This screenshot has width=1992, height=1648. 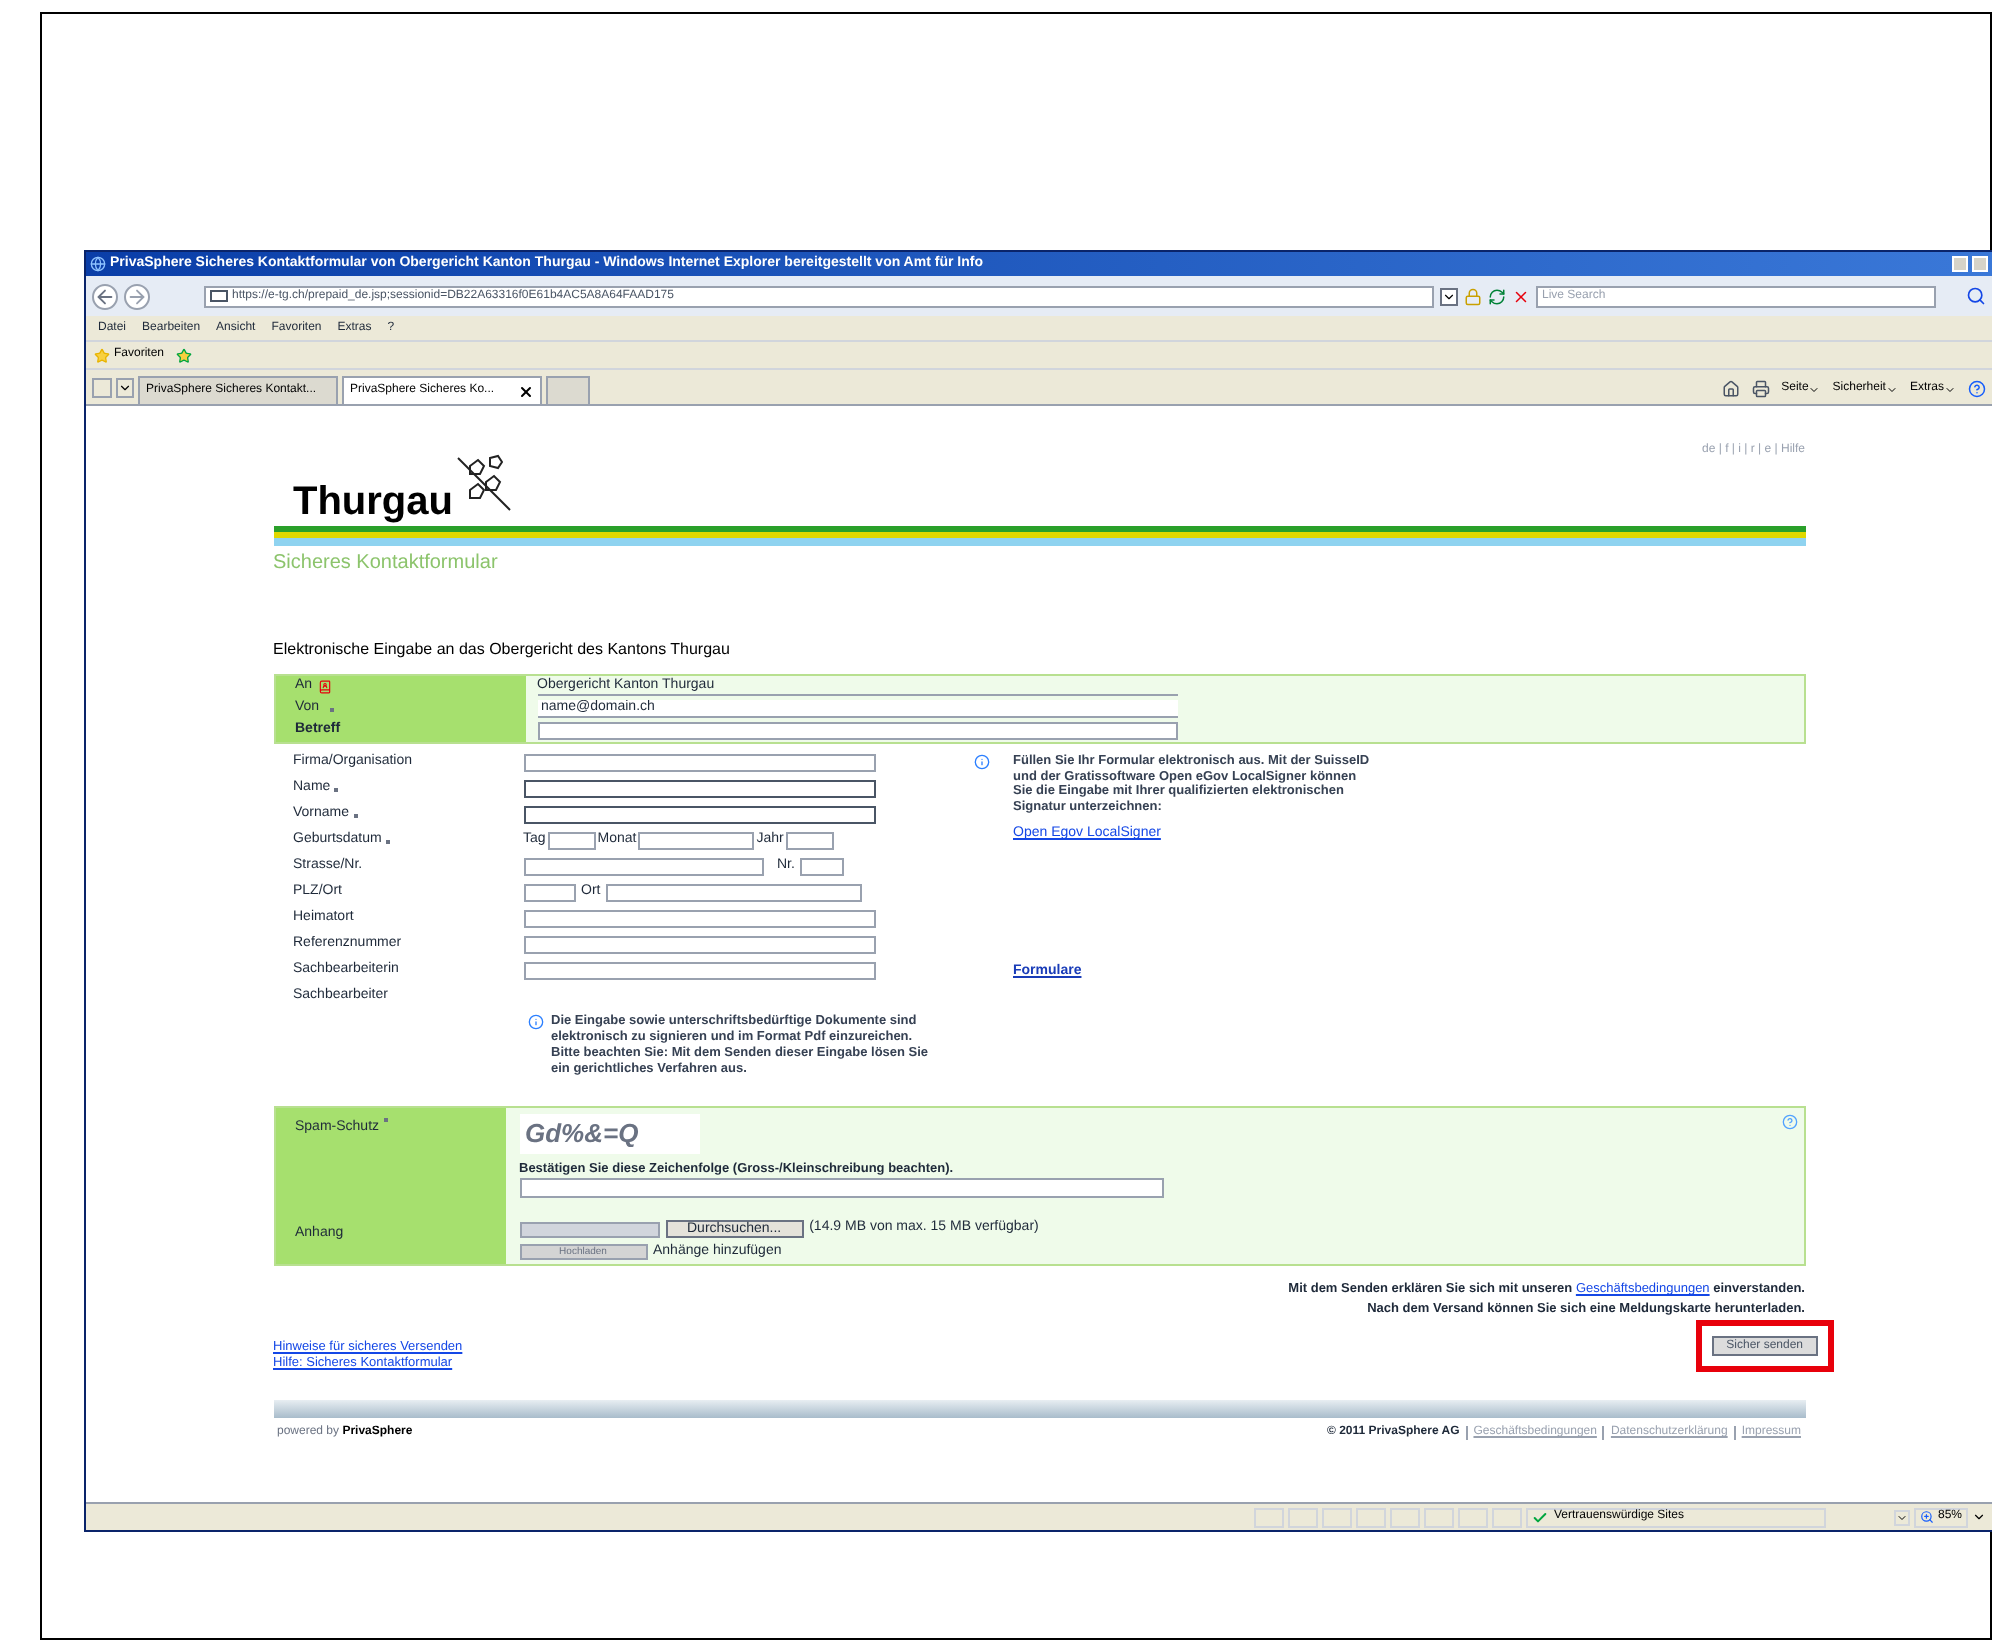 I want to click on logo-text: Thurgau, so click(x=373, y=502).